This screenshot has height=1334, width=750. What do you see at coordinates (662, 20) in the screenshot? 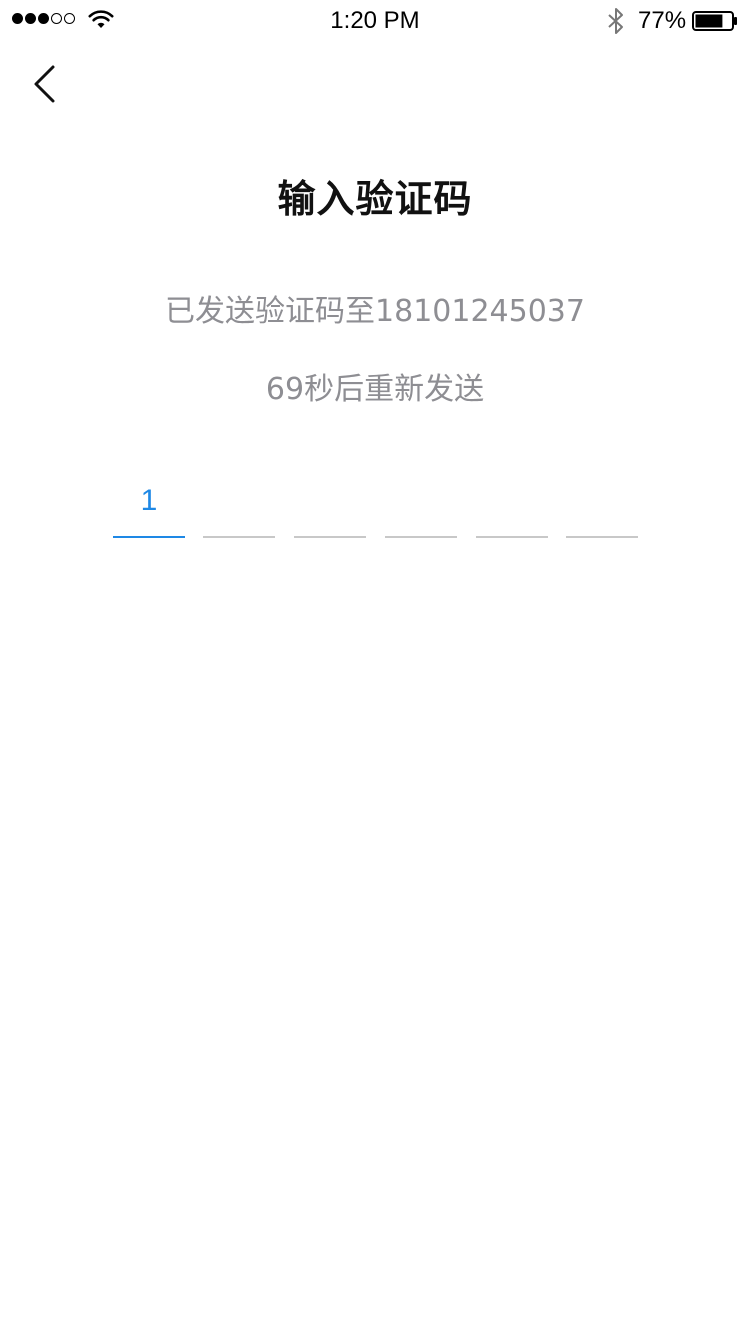
I see `battery-percentage: 77%` at bounding box center [662, 20].